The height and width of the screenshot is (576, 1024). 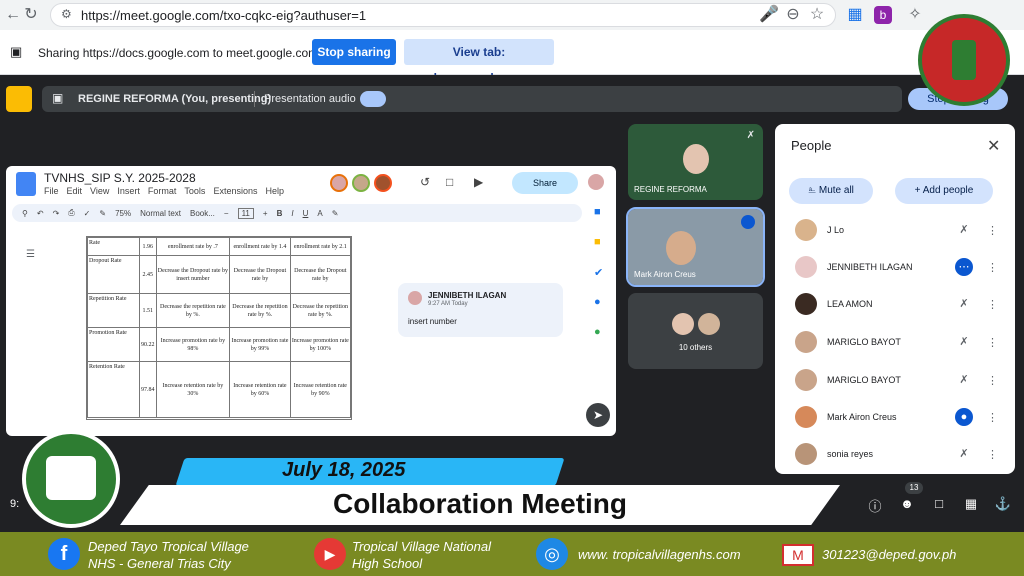 I want to click on docs-share-button: Share, so click(x=545, y=183).